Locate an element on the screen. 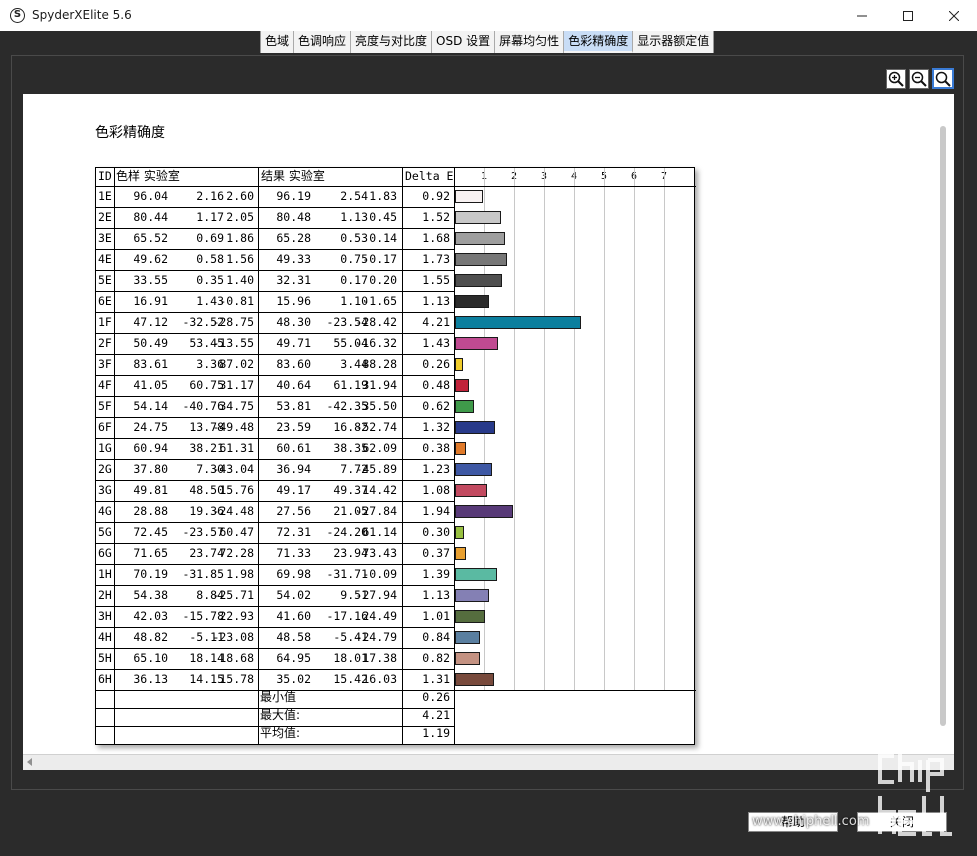  sample-lab-value: 49.81 is located at coordinates (150, 490).